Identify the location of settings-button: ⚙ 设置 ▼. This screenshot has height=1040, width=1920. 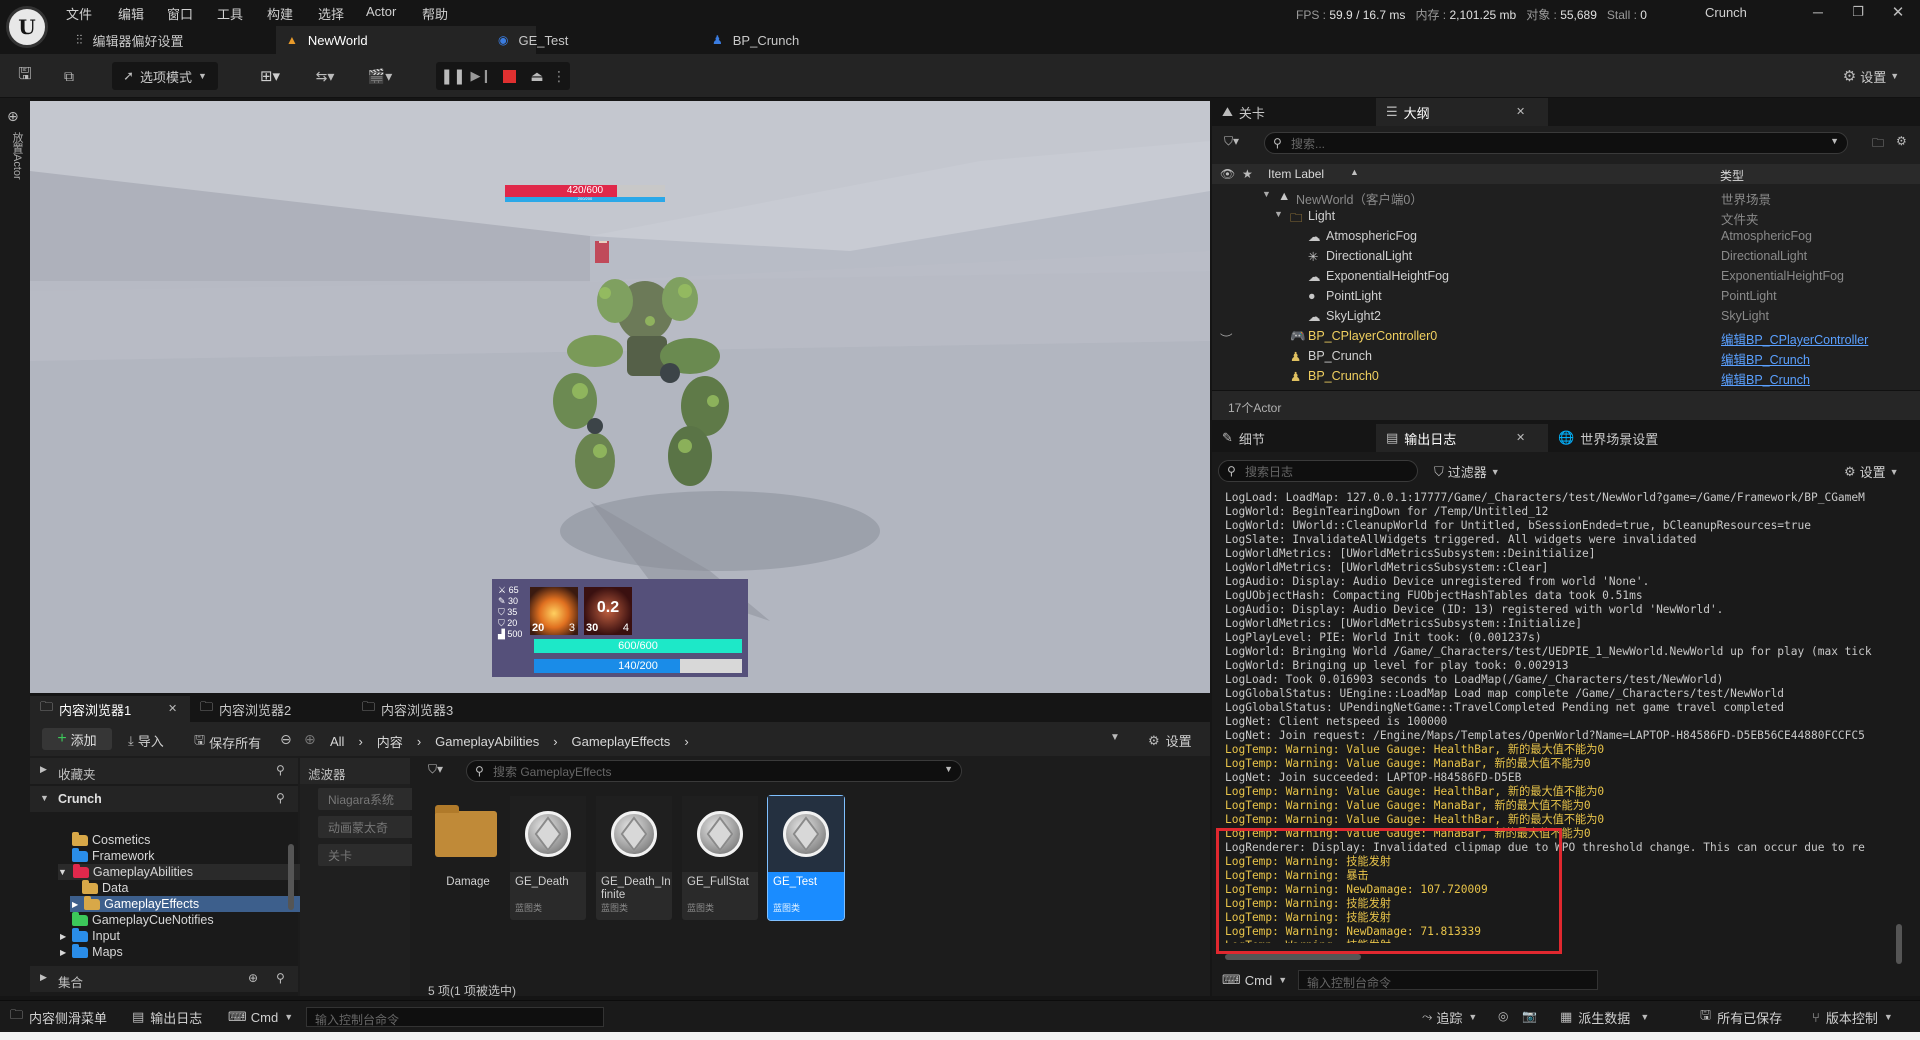
(1871, 76).